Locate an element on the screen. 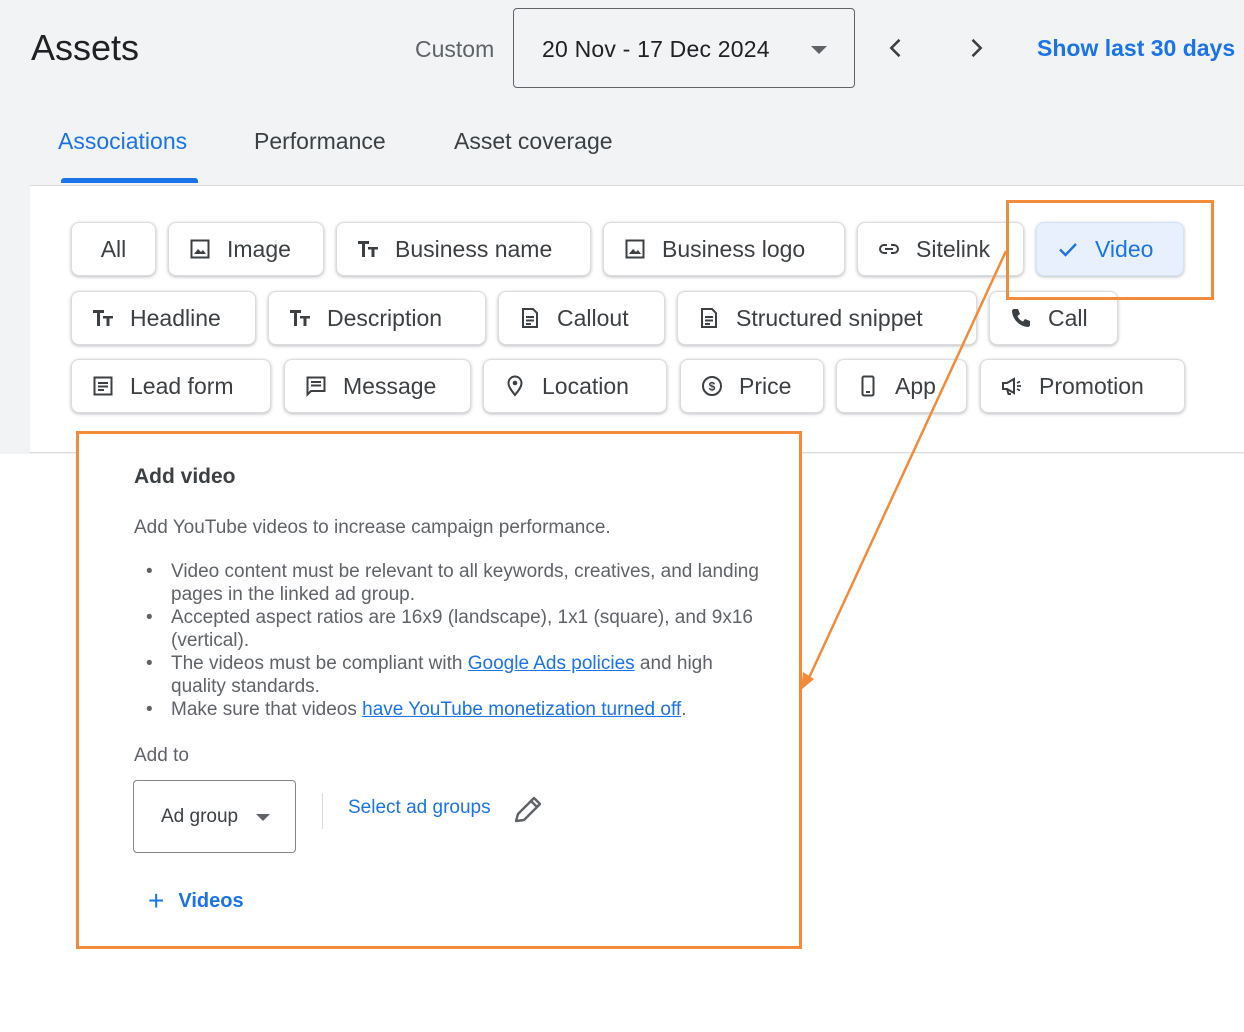 Image resolution: width=1244 pixels, height=1032 pixels. divider is located at coordinates (322, 811).